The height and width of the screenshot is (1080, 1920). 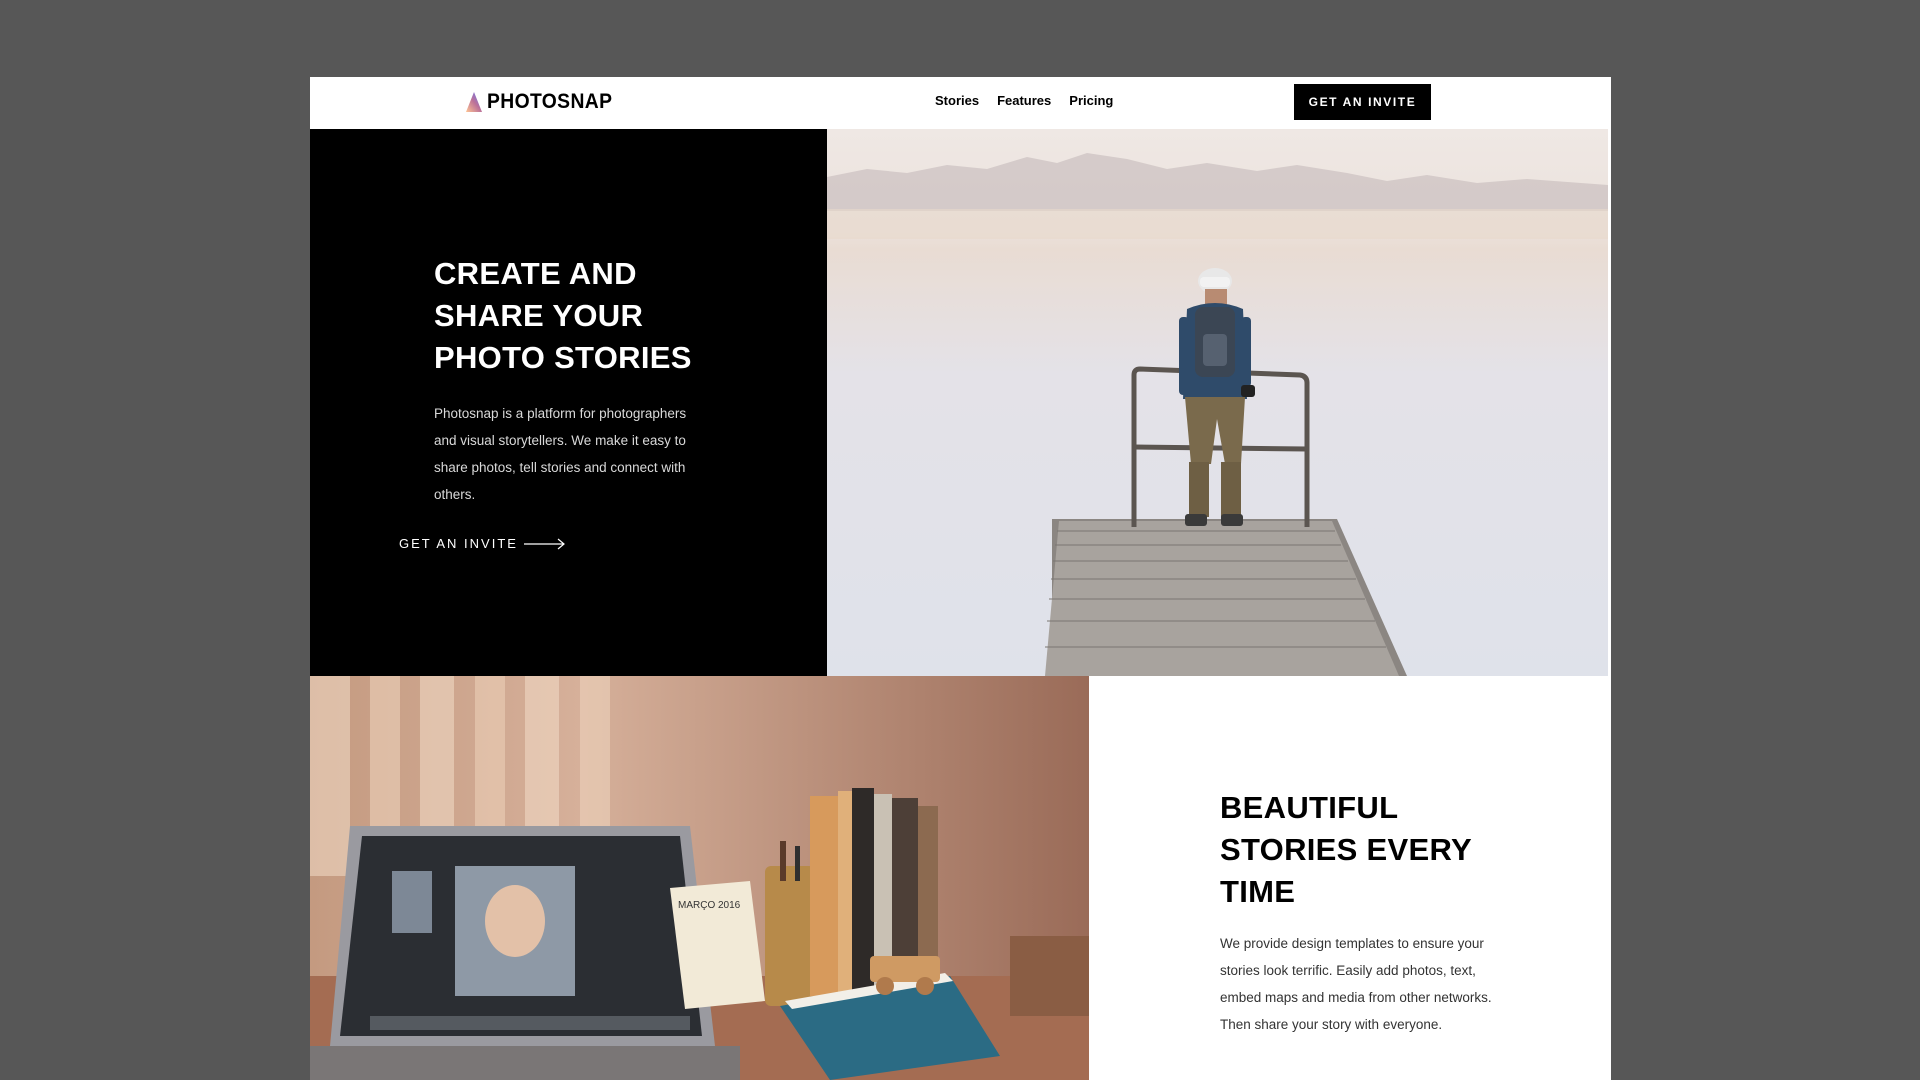 I want to click on feature-title-line: STORIES EVERY, so click(x=1346, y=849).